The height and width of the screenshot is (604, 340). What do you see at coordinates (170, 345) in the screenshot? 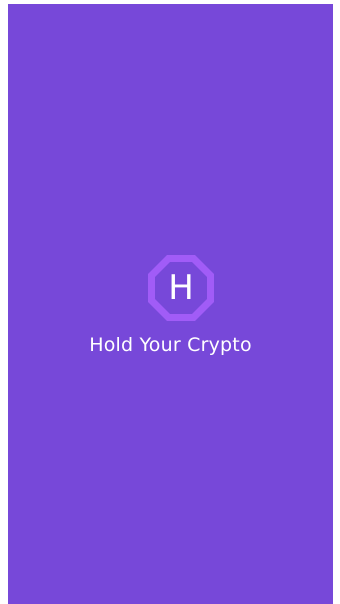
I see `app-name-text: Hold Your Crypto` at bounding box center [170, 345].